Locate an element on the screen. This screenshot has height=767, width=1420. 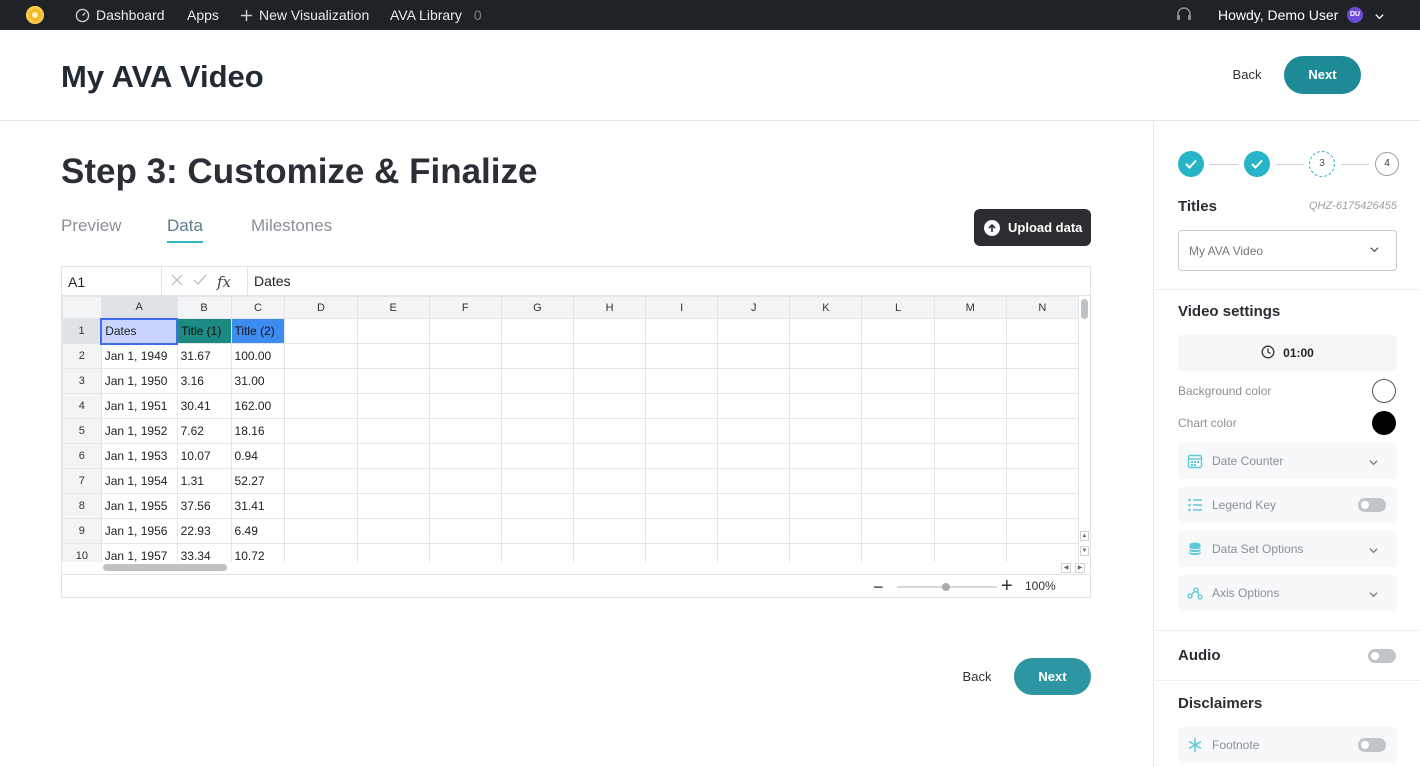
function-icon: fx is located at coordinates (224, 282).